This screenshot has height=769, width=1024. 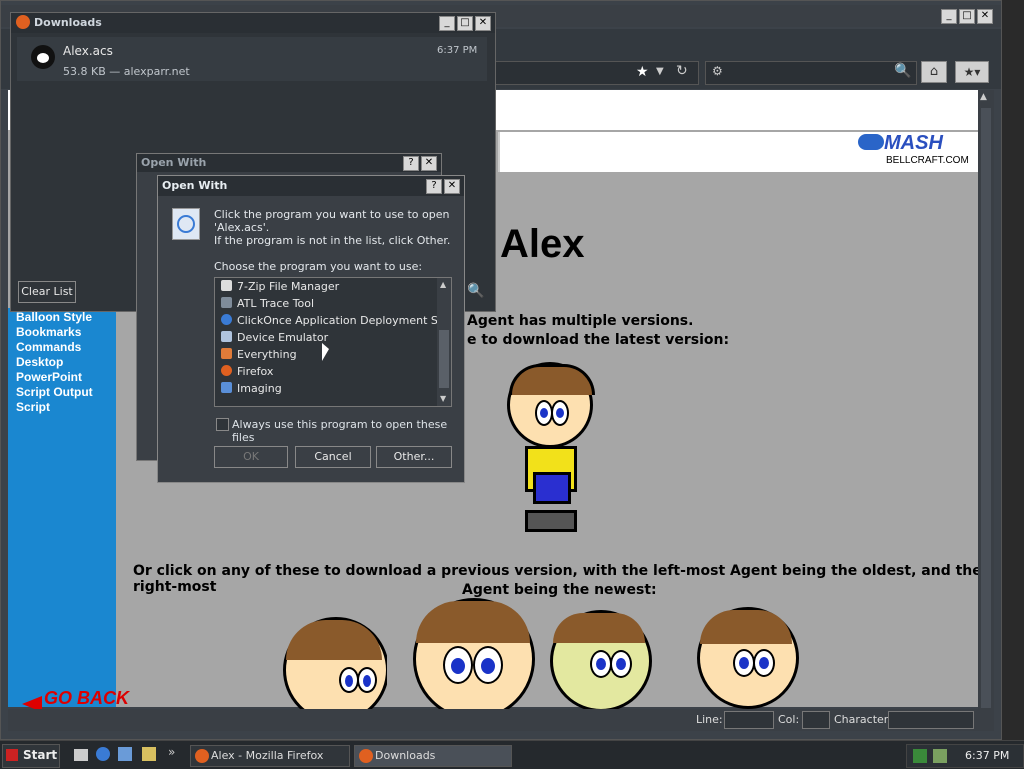 What do you see at coordinates (816, 720) in the screenshot?
I see `col-value` at bounding box center [816, 720].